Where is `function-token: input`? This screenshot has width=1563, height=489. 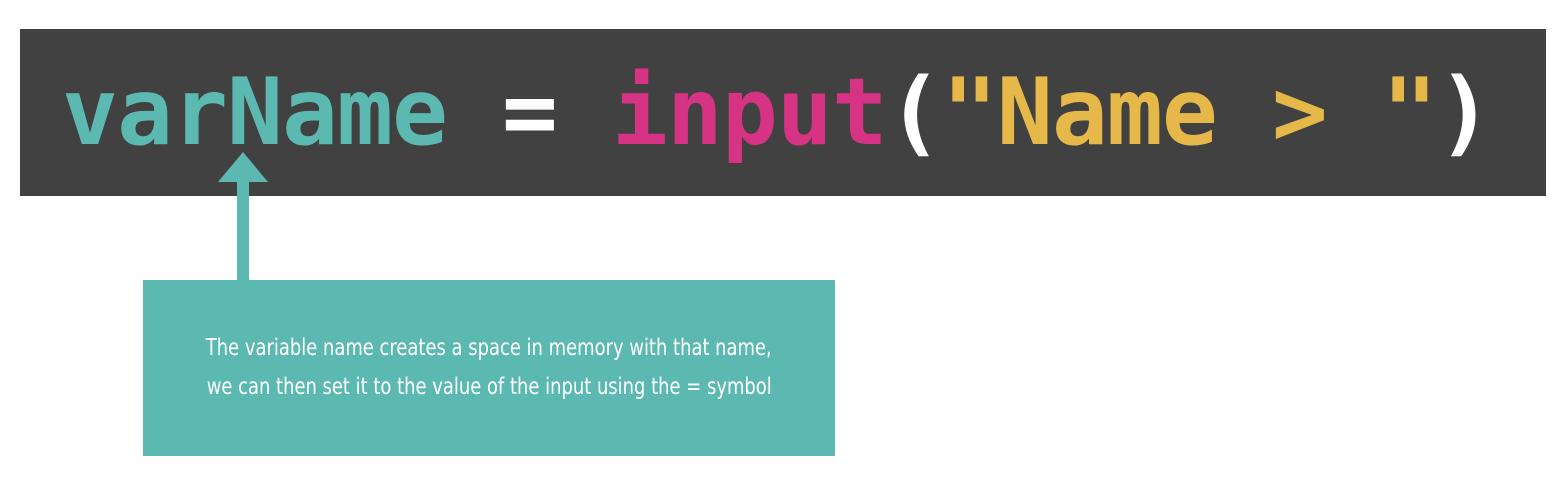
function-token: input is located at coordinates (749, 112).